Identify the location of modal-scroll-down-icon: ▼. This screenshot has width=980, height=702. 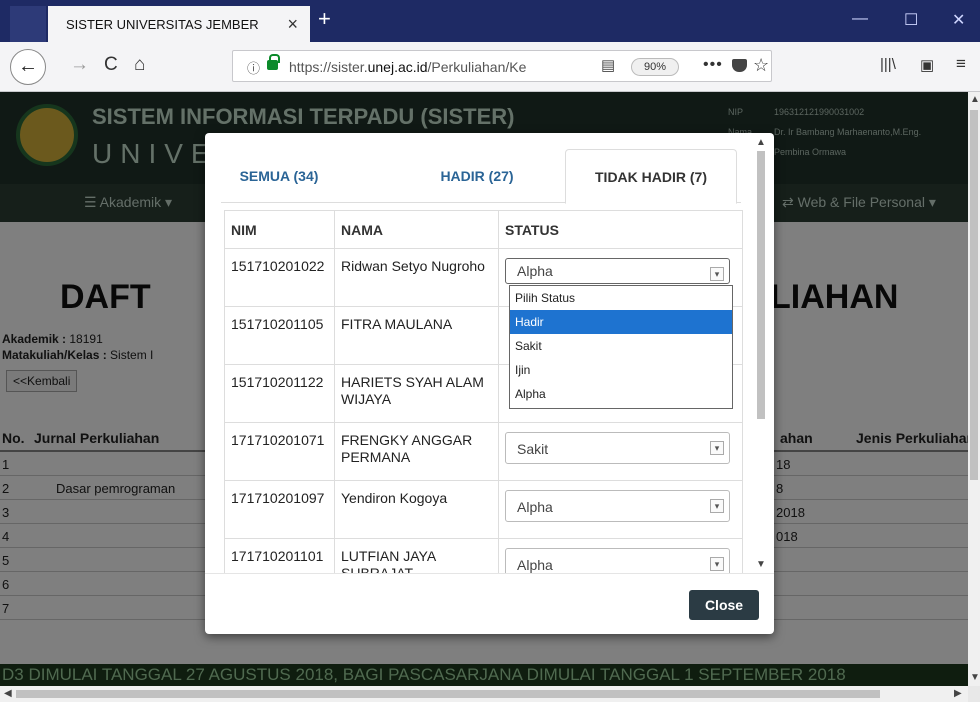
(761, 564).